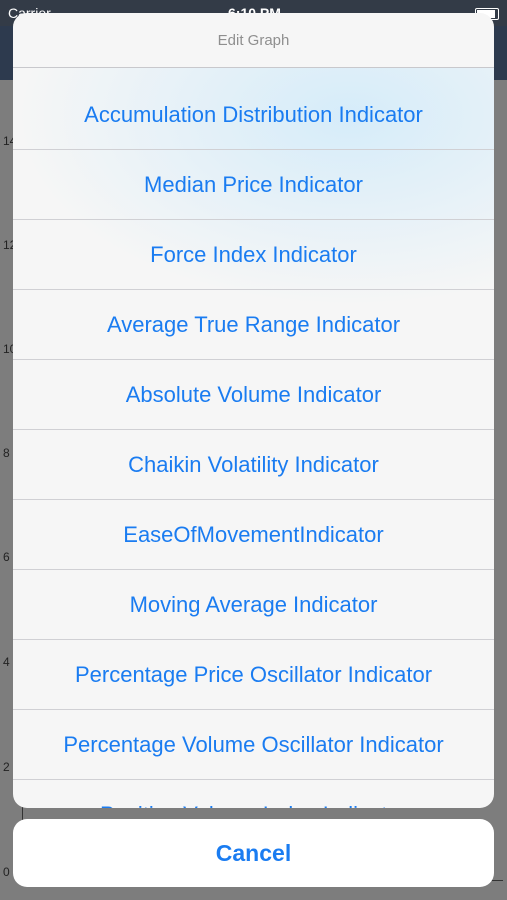 Image resolution: width=507 pixels, height=900 pixels. Describe the element at coordinates (6, 662) in the screenshot. I see `y-tick: 4` at that location.